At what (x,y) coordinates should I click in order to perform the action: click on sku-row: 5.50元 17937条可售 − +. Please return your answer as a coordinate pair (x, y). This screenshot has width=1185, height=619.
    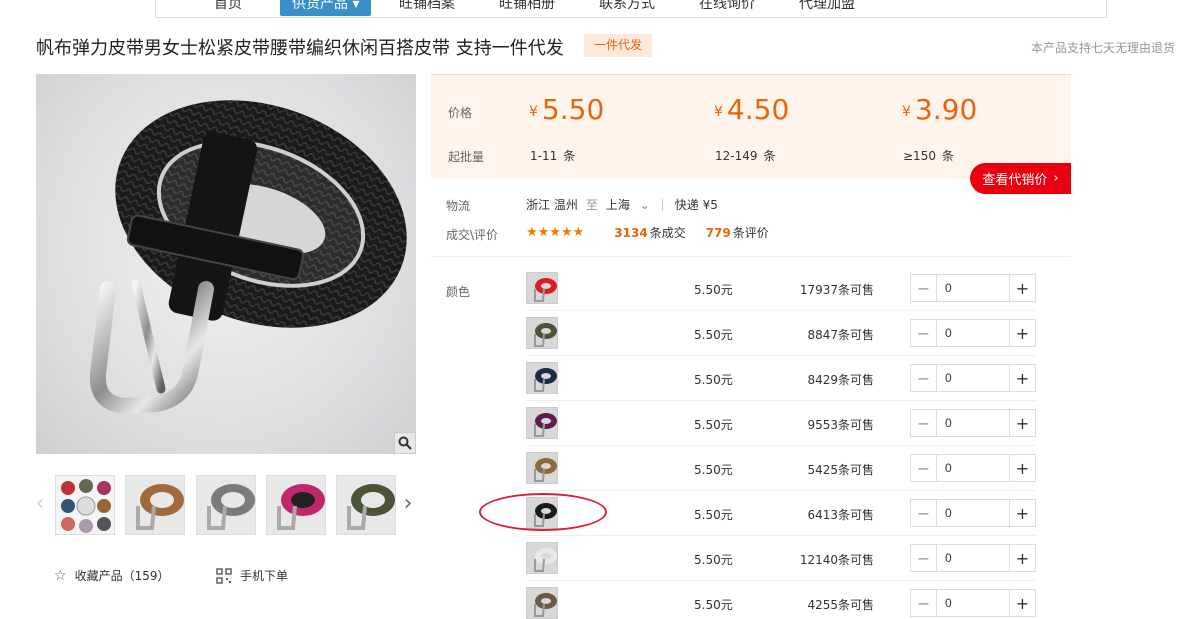
    Looking at the image, I should click on (781, 288).